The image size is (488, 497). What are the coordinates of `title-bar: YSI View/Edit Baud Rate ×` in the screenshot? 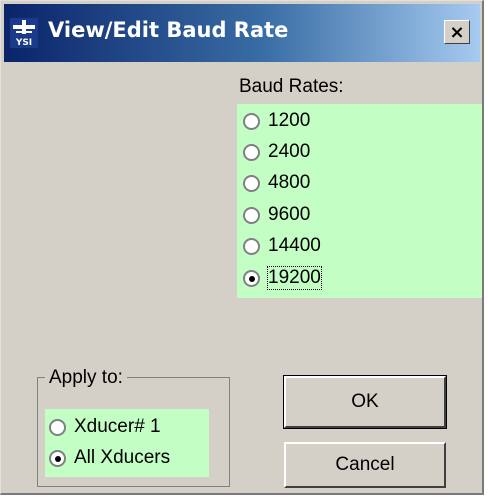 It's located at (242, 33).